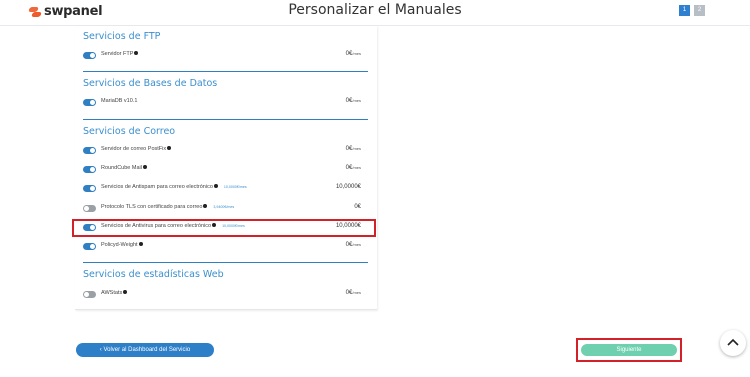 This screenshot has height=377, width=750. I want to click on section-title-mail: Servicios de Correo, so click(129, 131).